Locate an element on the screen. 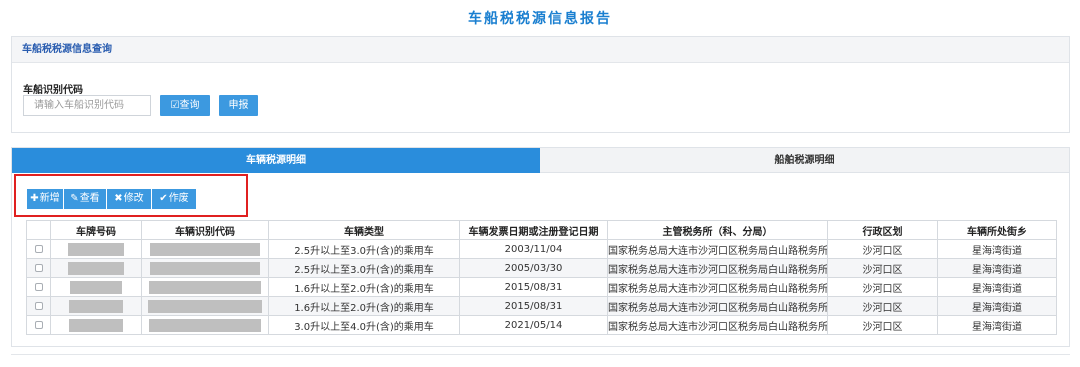  vehicle-code-input: 请输入车船识别代码 is located at coordinates (87, 105).